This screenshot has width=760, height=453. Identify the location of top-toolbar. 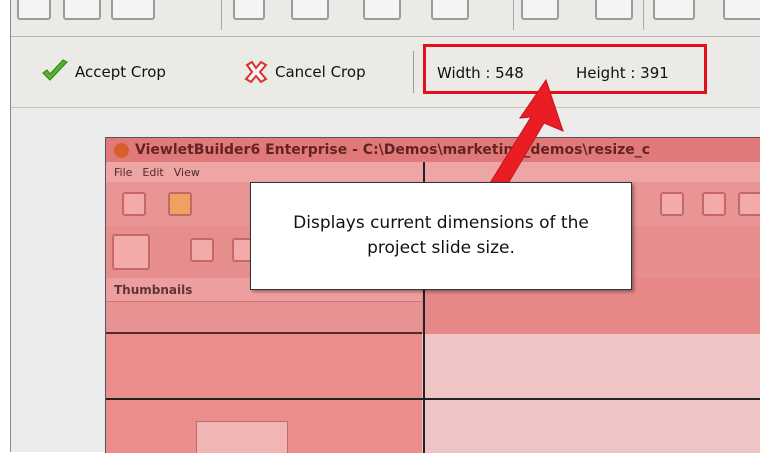
(385, 18).